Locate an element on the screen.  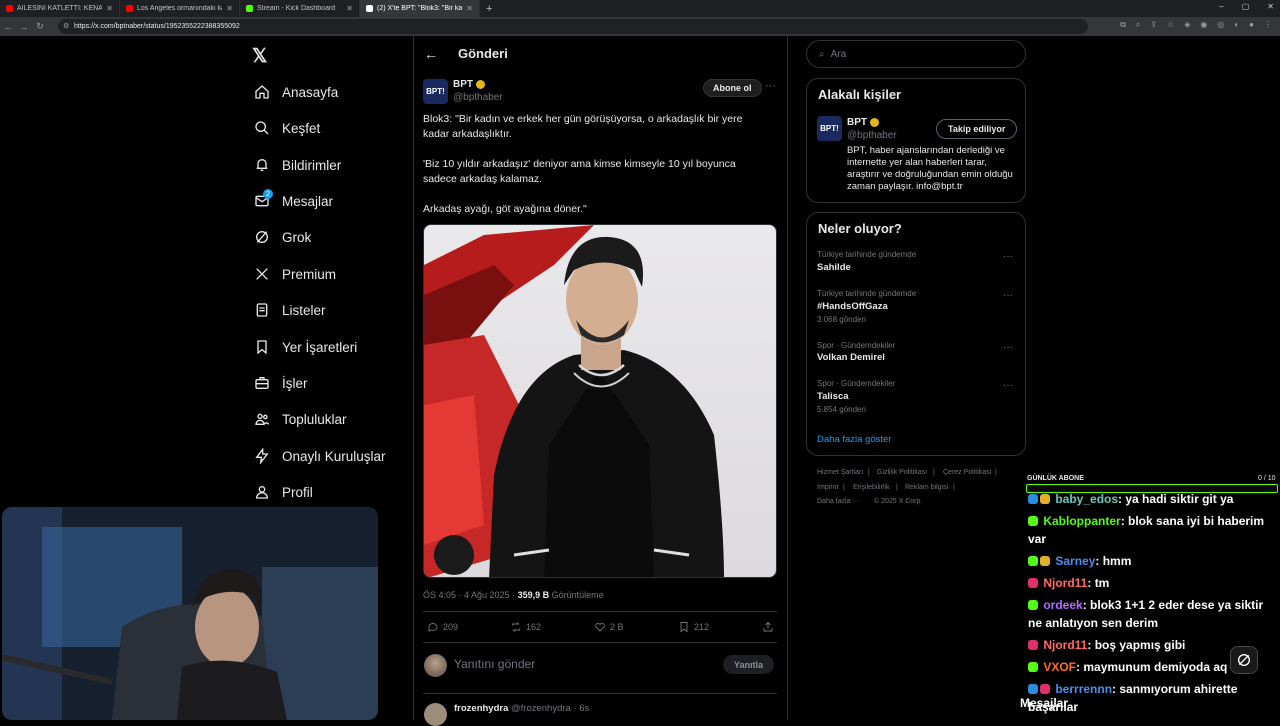
chat-badge-icon is located at coordinates (1033, 645).